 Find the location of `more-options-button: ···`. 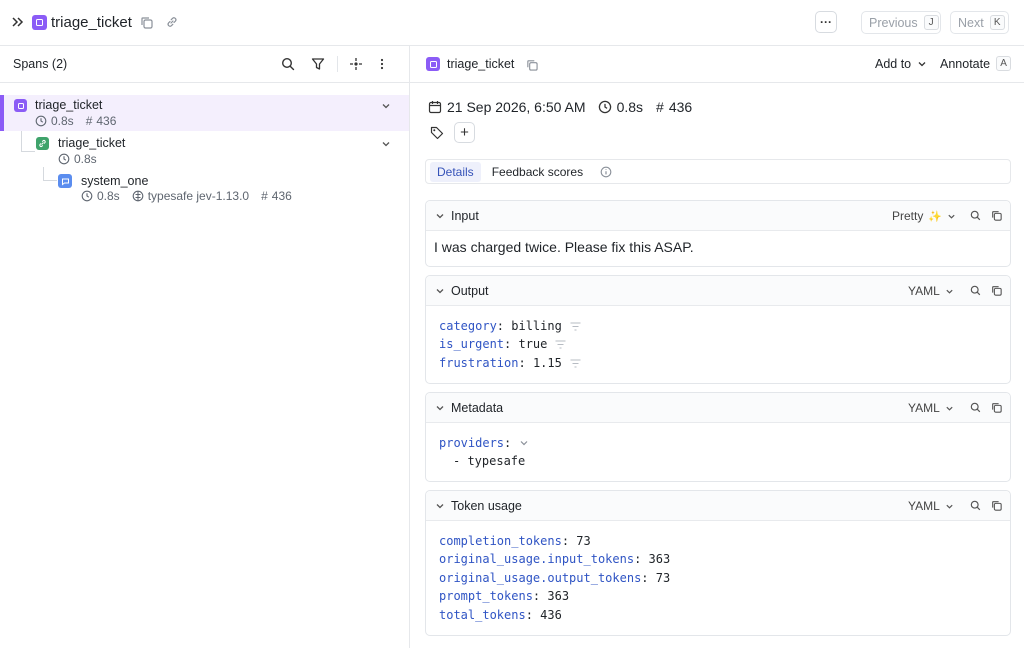

more-options-button: ··· is located at coordinates (826, 22).